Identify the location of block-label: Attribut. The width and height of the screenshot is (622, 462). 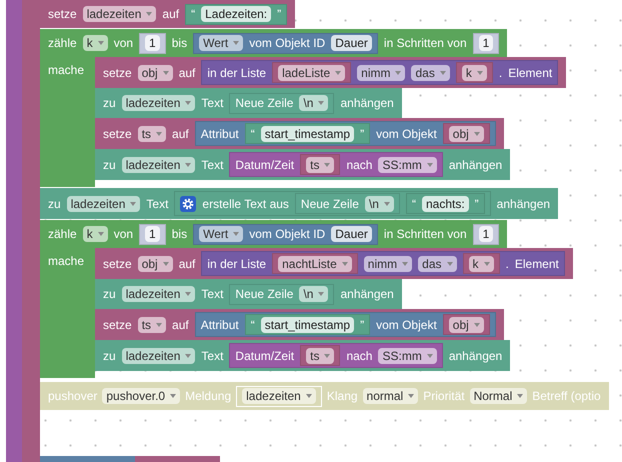
(219, 325).